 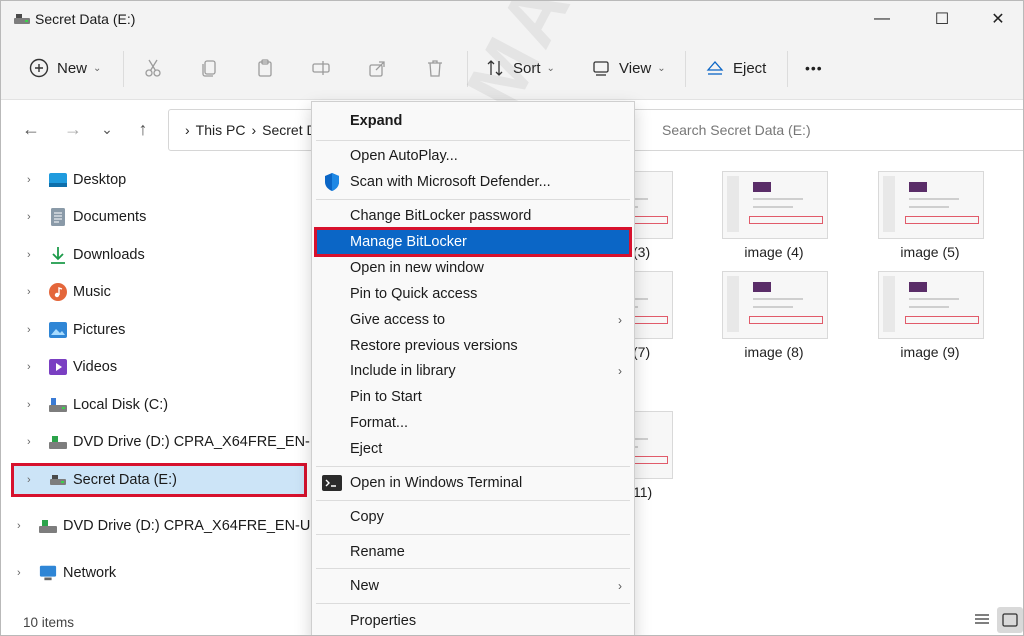 What do you see at coordinates (65, 68) in the screenshot?
I see `new-button: New ⌄` at bounding box center [65, 68].